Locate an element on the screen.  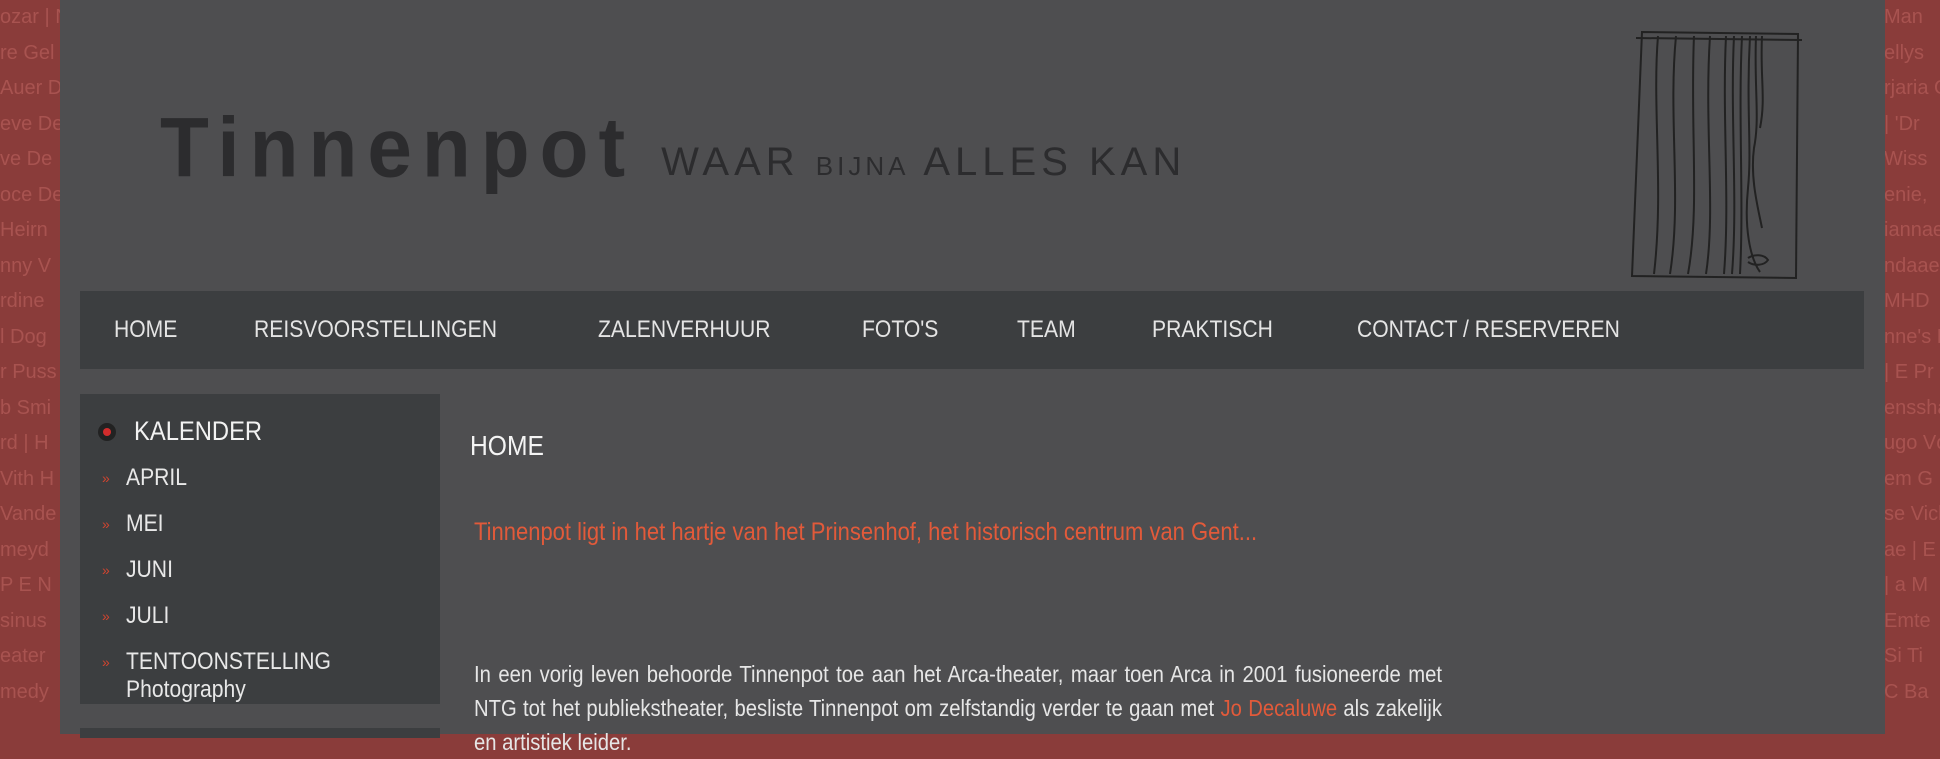
bg-fragment: Si Ti is located at coordinates (1903, 656).